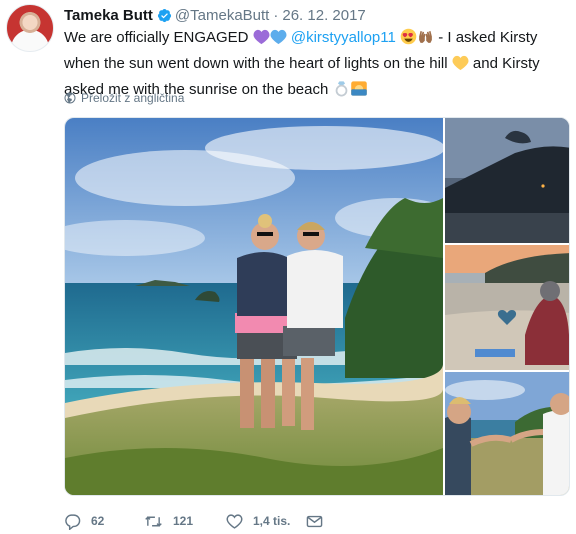  Describe the element at coordinates (98, 521) in the screenshot. I see `reply-count: 62` at that location.